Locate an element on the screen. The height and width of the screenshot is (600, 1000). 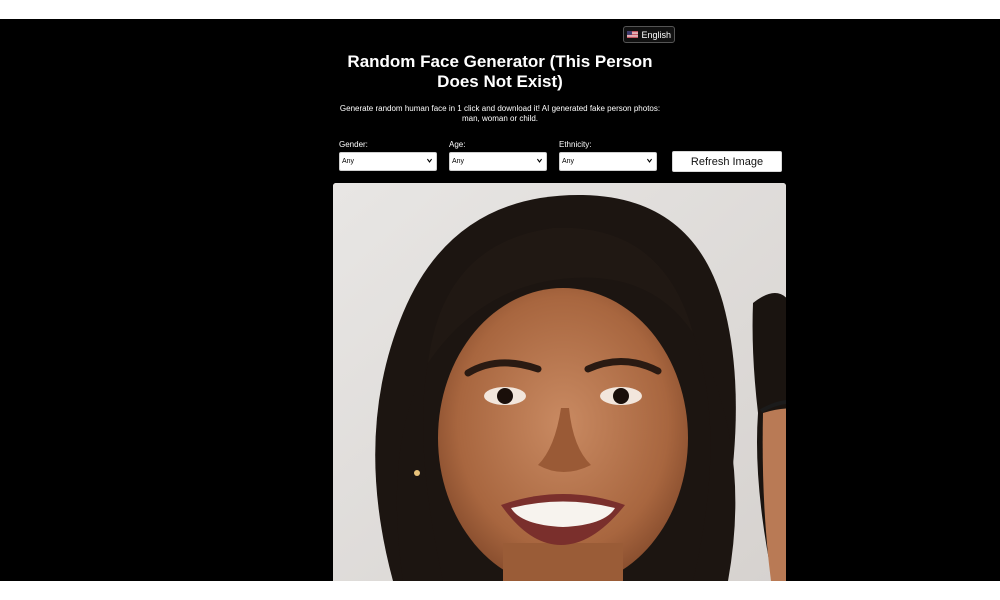
language-label: English is located at coordinates (656, 34).